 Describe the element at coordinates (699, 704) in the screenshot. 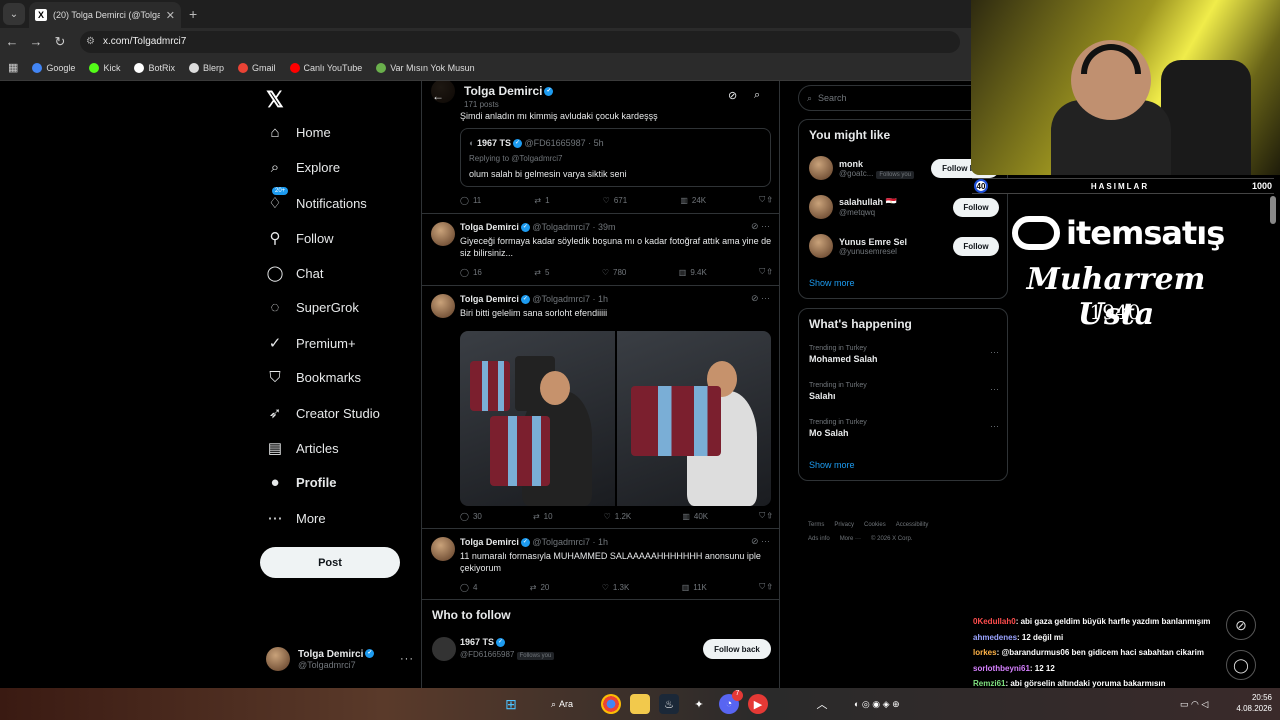

I see `app-icon: ✦` at that location.